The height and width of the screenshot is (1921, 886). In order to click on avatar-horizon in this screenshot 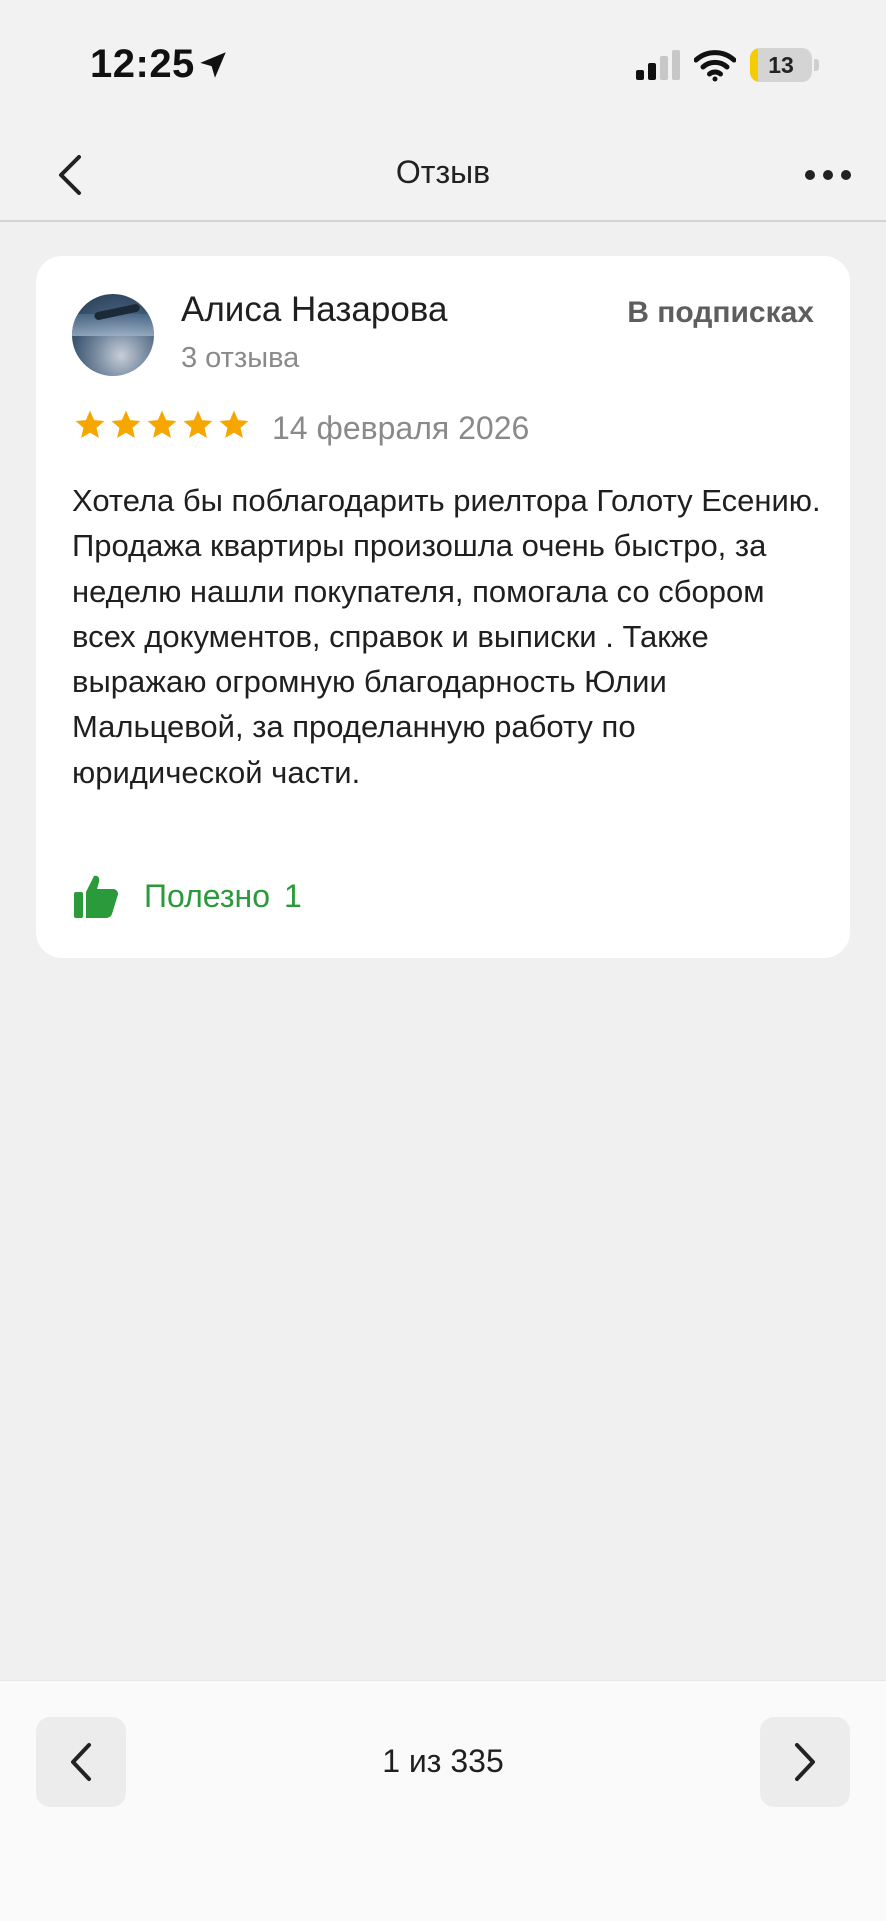, I will do `click(113, 325)`.